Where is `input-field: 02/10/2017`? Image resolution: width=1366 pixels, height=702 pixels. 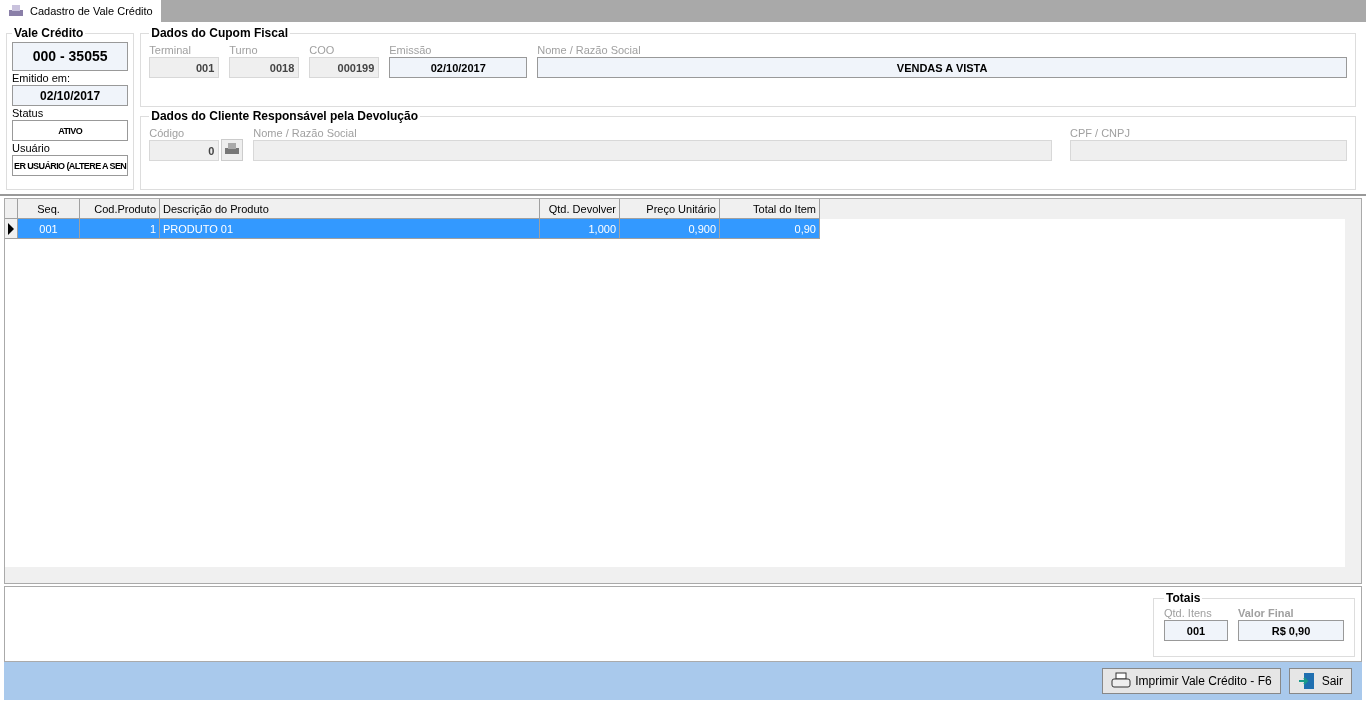 input-field: 02/10/2017 is located at coordinates (458, 67).